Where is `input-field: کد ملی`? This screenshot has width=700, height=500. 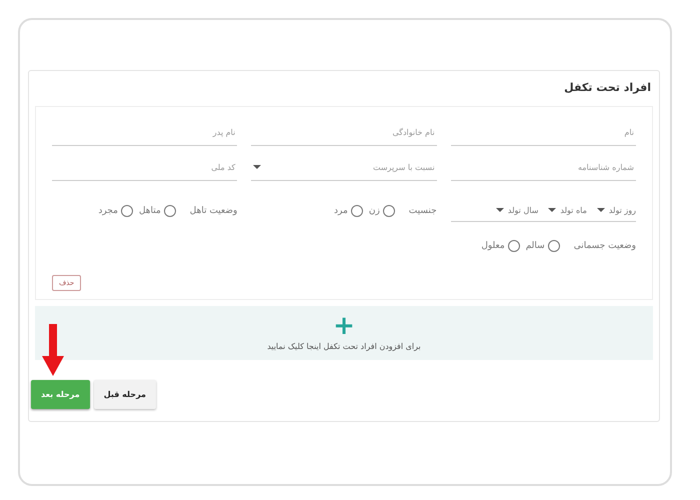
input-field: کد ملی is located at coordinates (145, 167).